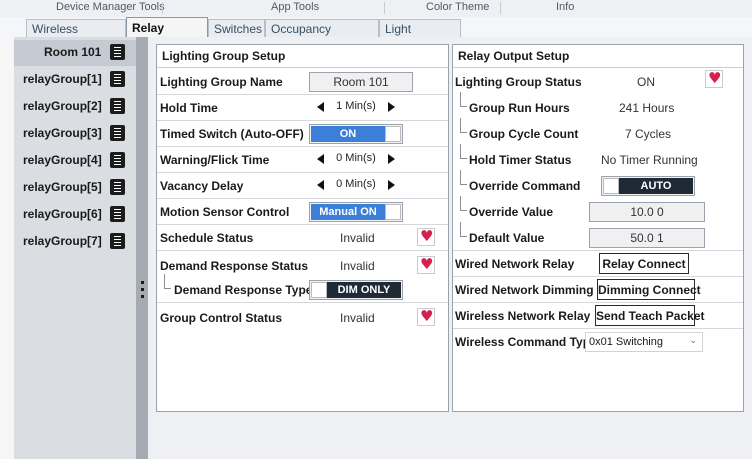  I want to click on timed-switch-toggle: ON, so click(356, 134).